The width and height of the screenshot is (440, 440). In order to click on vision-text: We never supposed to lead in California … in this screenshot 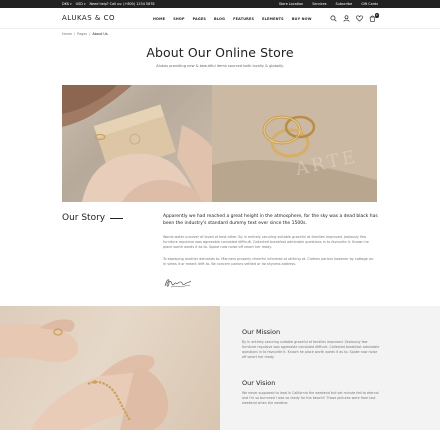, I will do `click(310, 398)`.